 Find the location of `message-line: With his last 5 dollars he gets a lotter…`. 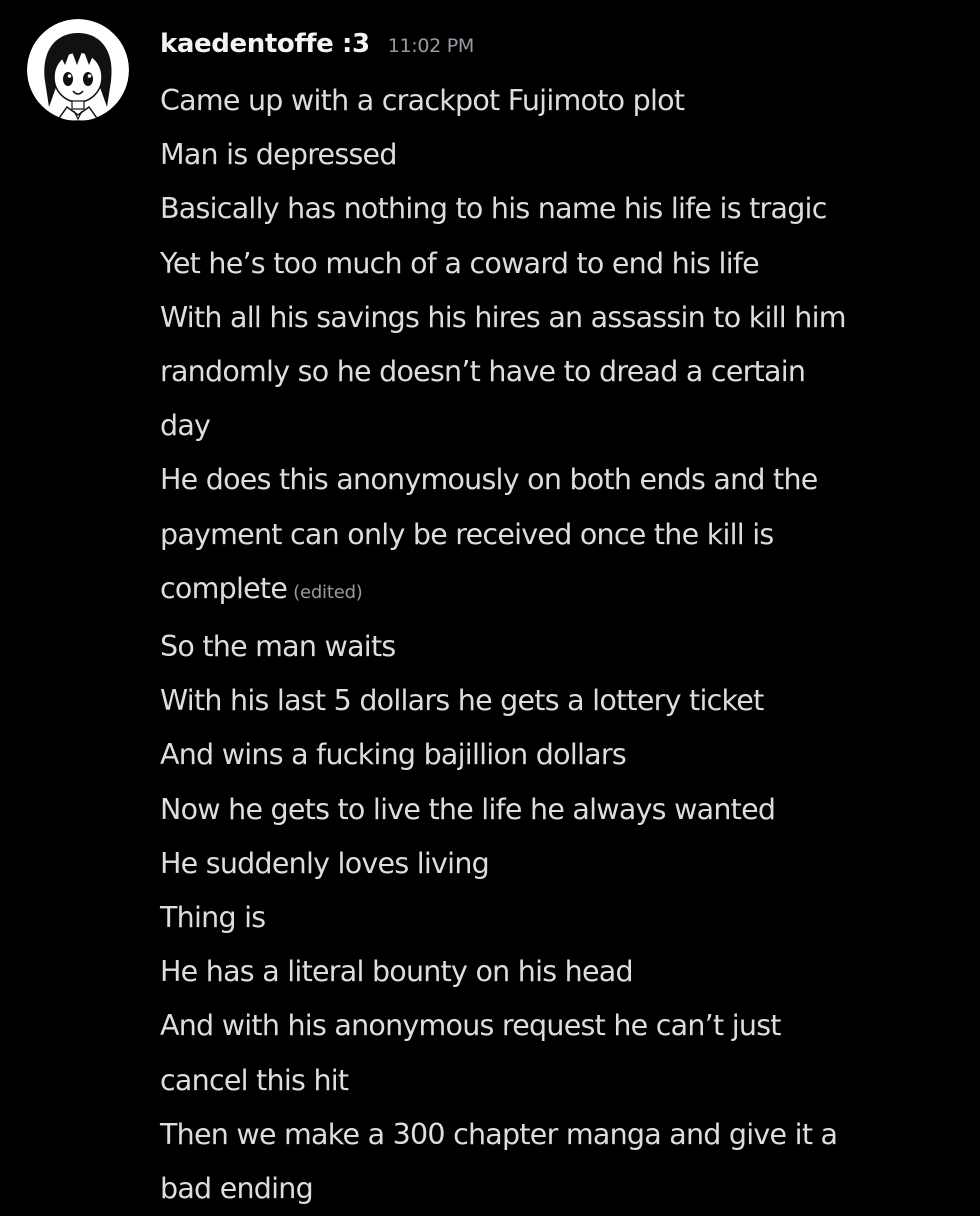

message-line: With his last 5 dollars he gets a lotter… is located at coordinates (462, 701).